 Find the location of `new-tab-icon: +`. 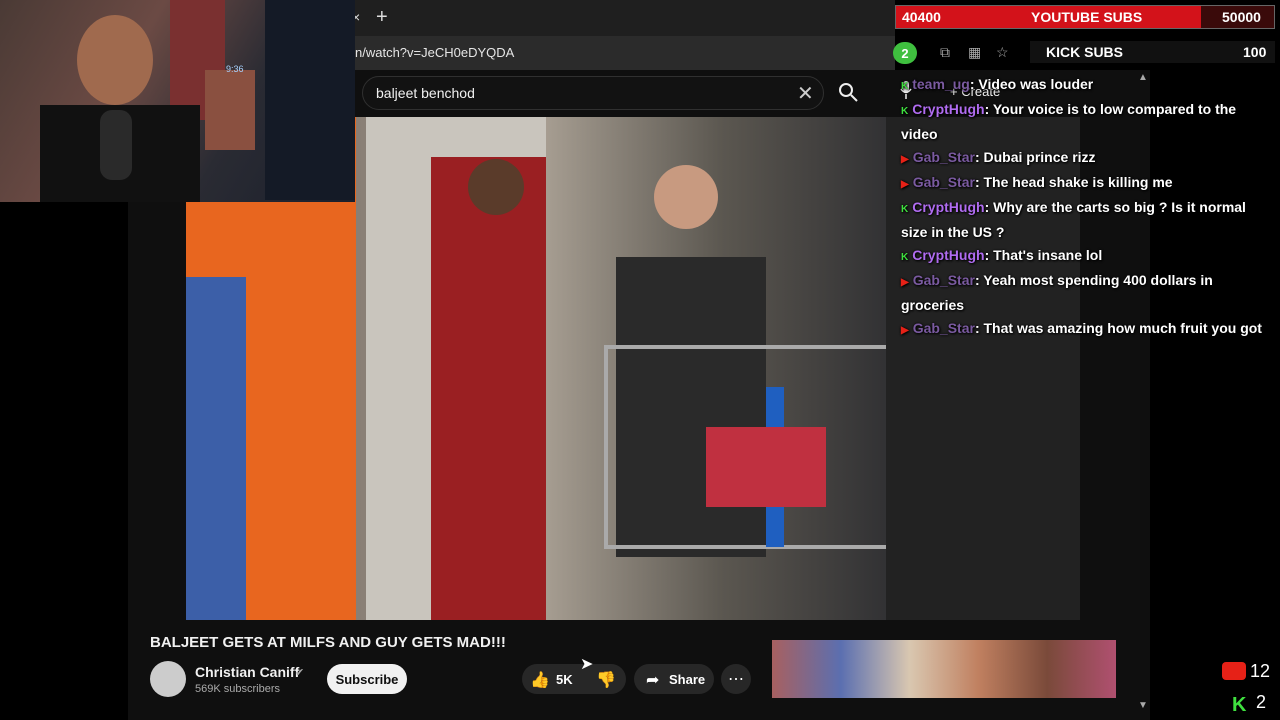

new-tab-icon: + is located at coordinates (382, 17).